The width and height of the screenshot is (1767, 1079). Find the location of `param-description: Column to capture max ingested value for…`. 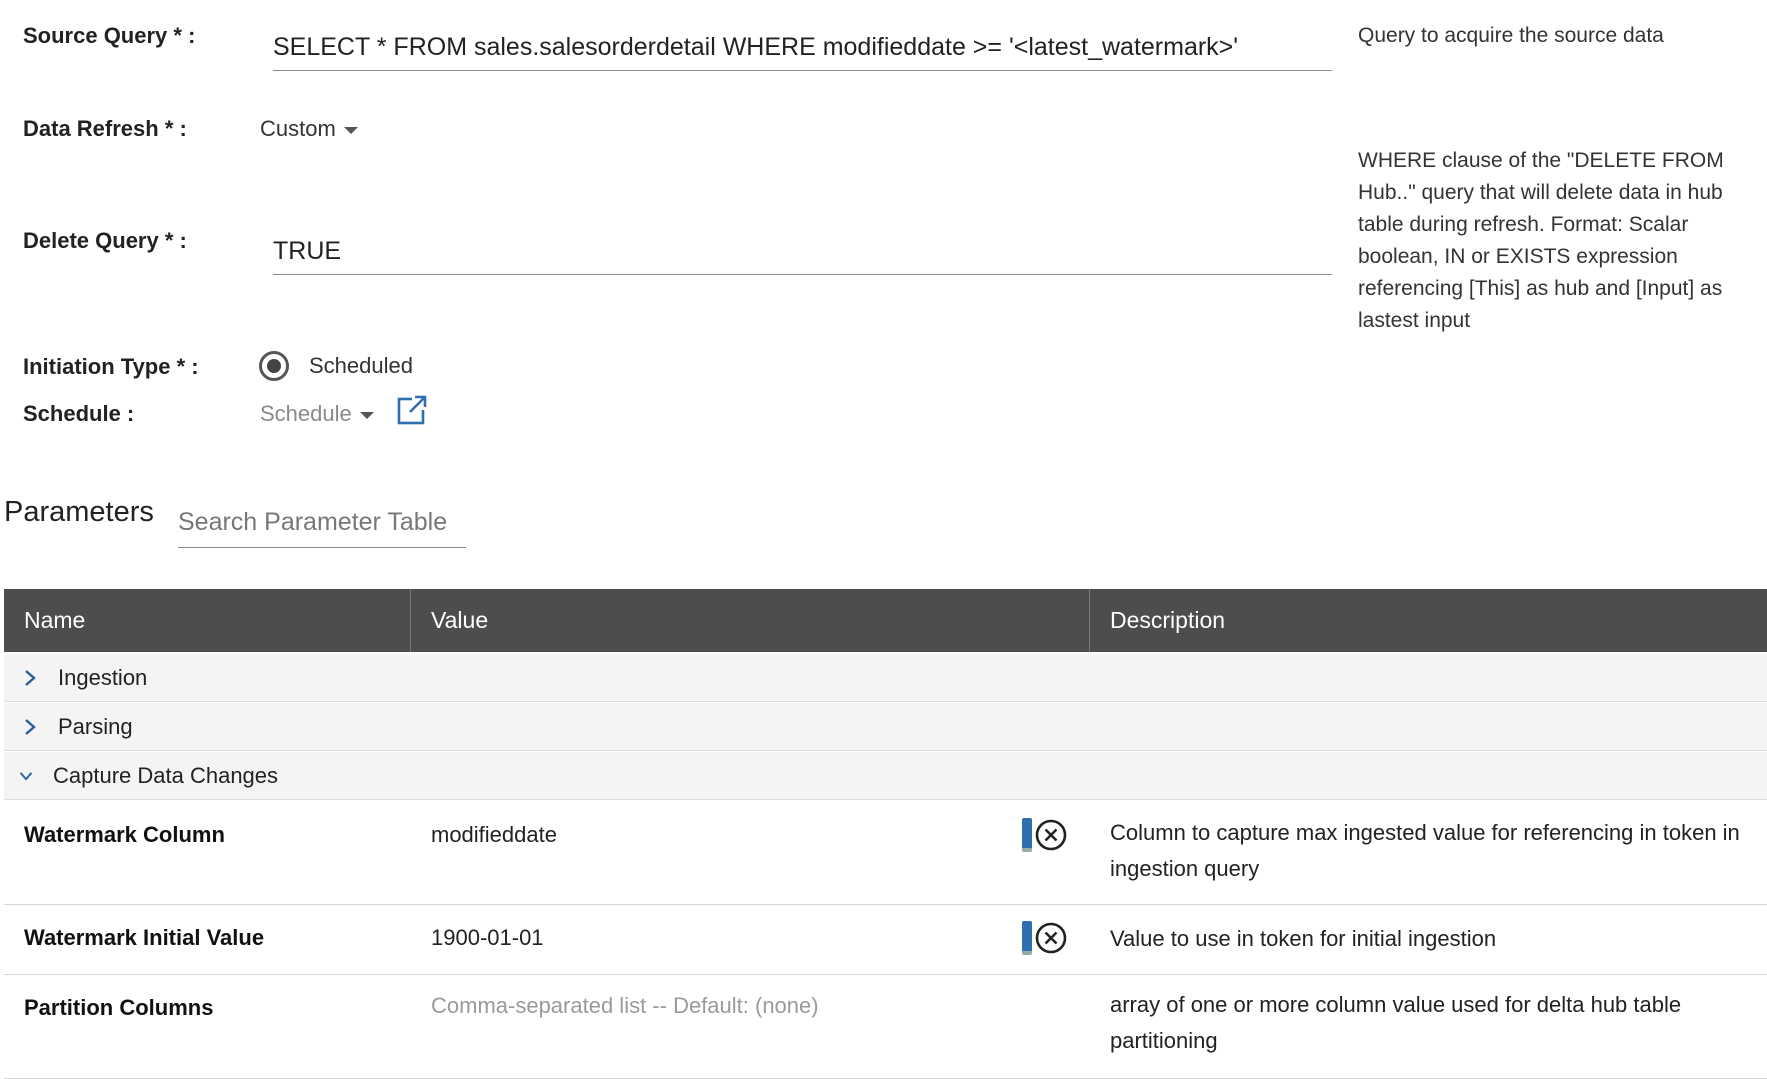

param-description: Column to capture max ingested value for… is located at coordinates (1425, 850).